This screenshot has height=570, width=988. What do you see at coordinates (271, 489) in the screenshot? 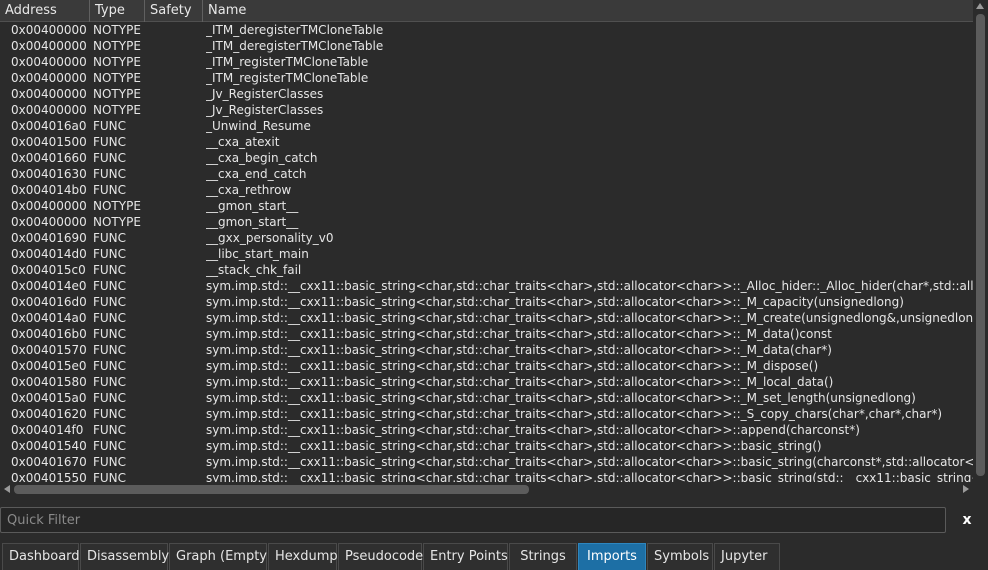
I see `horizontal-scroll-thumb` at bounding box center [271, 489].